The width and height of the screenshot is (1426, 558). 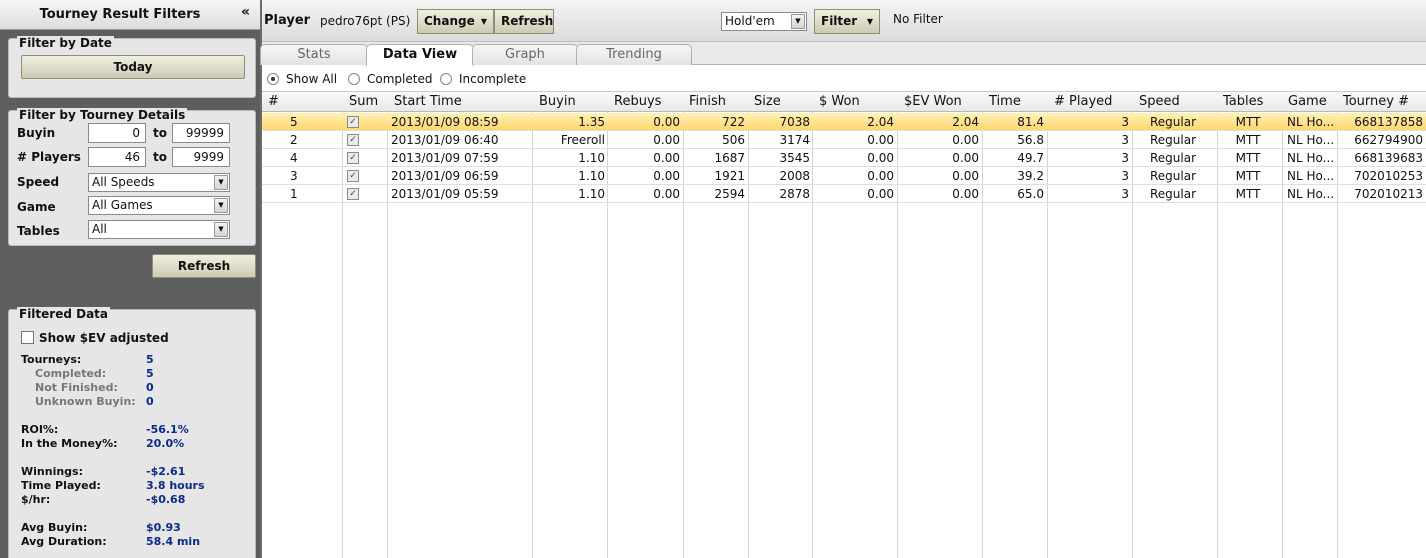 What do you see at coordinates (49, 157) in the screenshot?
I see `players-label: # Players` at bounding box center [49, 157].